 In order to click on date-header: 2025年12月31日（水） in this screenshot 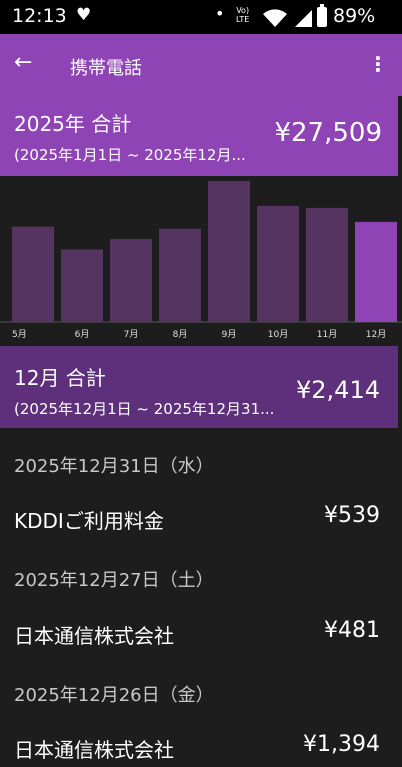, I will do `click(114, 466)`.